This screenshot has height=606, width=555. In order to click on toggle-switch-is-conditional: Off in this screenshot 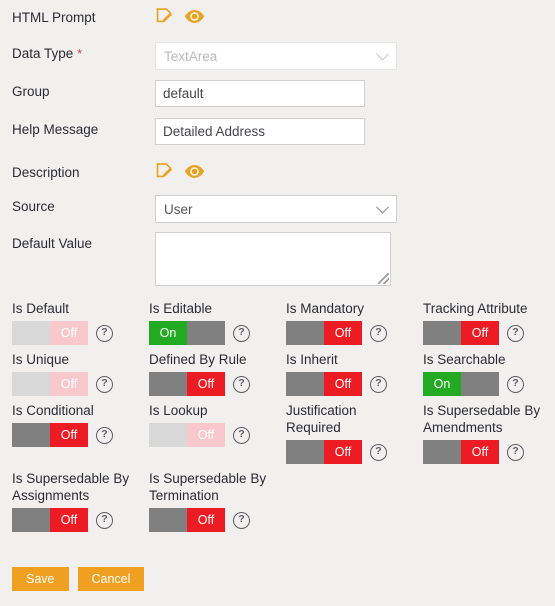, I will do `click(50, 435)`.